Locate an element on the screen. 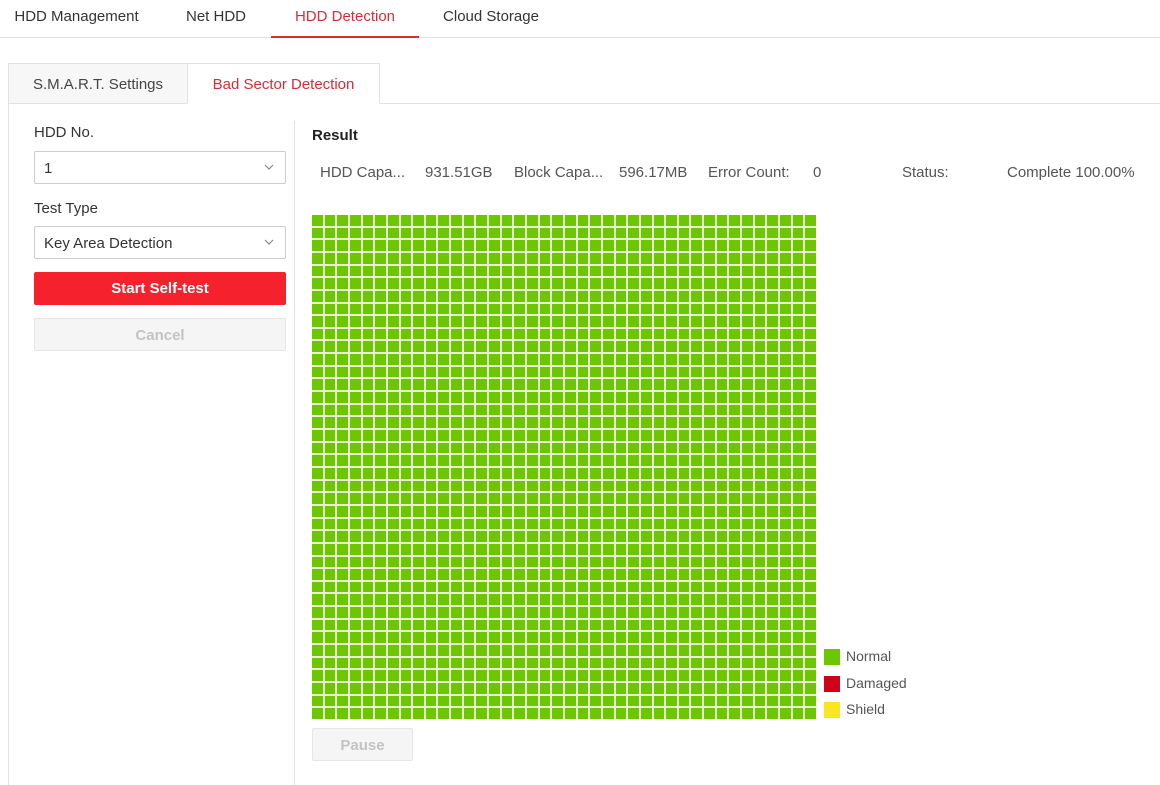 Image resolution: width=1160 pixels, height=785 pixels. hdd-no-select: 1 is located at coordinates (160, 167).